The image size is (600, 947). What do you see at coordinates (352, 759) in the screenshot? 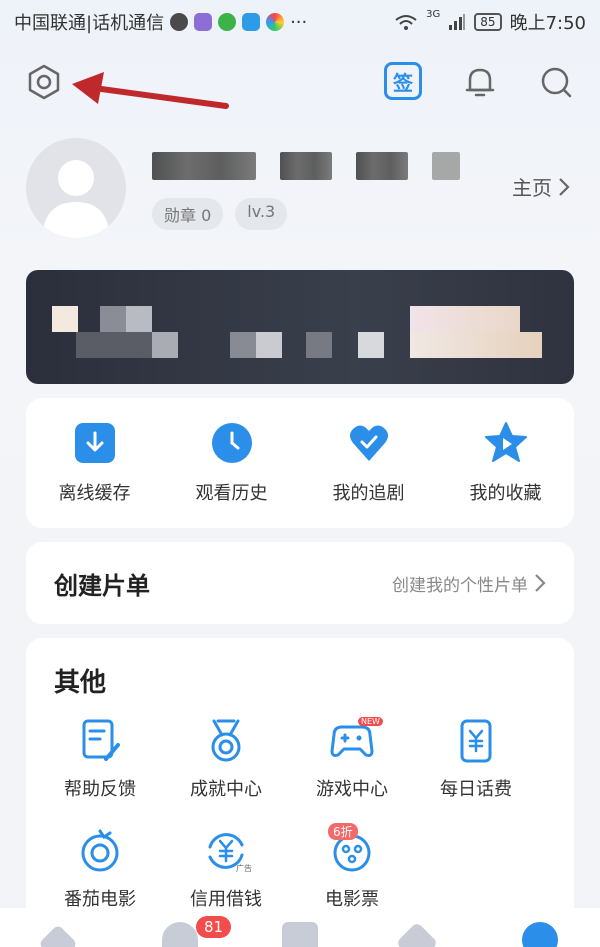
I see `game-center-item: NEW 游戏中心` at bounding box center [352, 759].